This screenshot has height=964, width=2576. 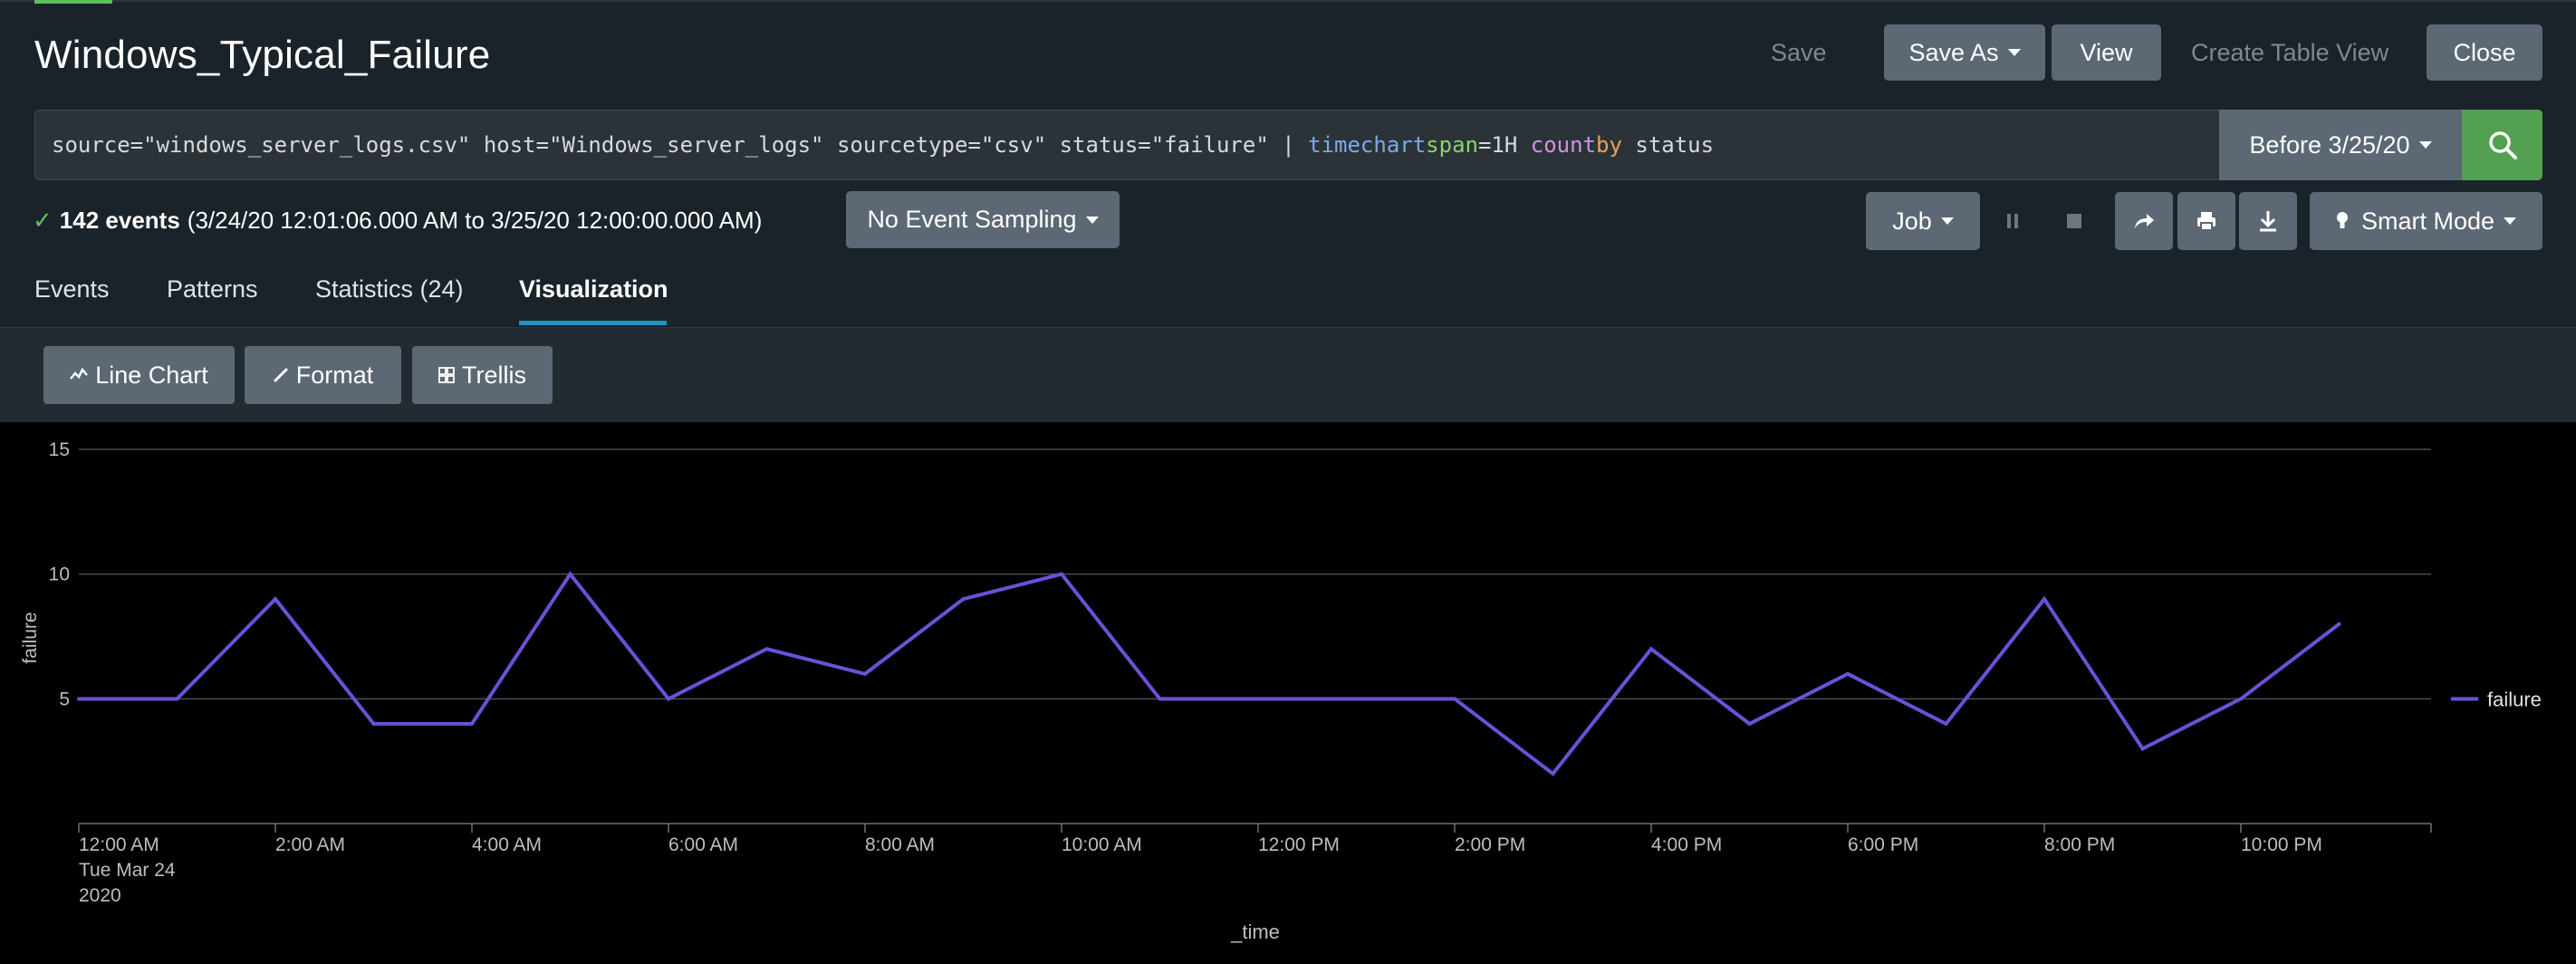 I want to click on format-button: Format, so click(x=323, y=375).